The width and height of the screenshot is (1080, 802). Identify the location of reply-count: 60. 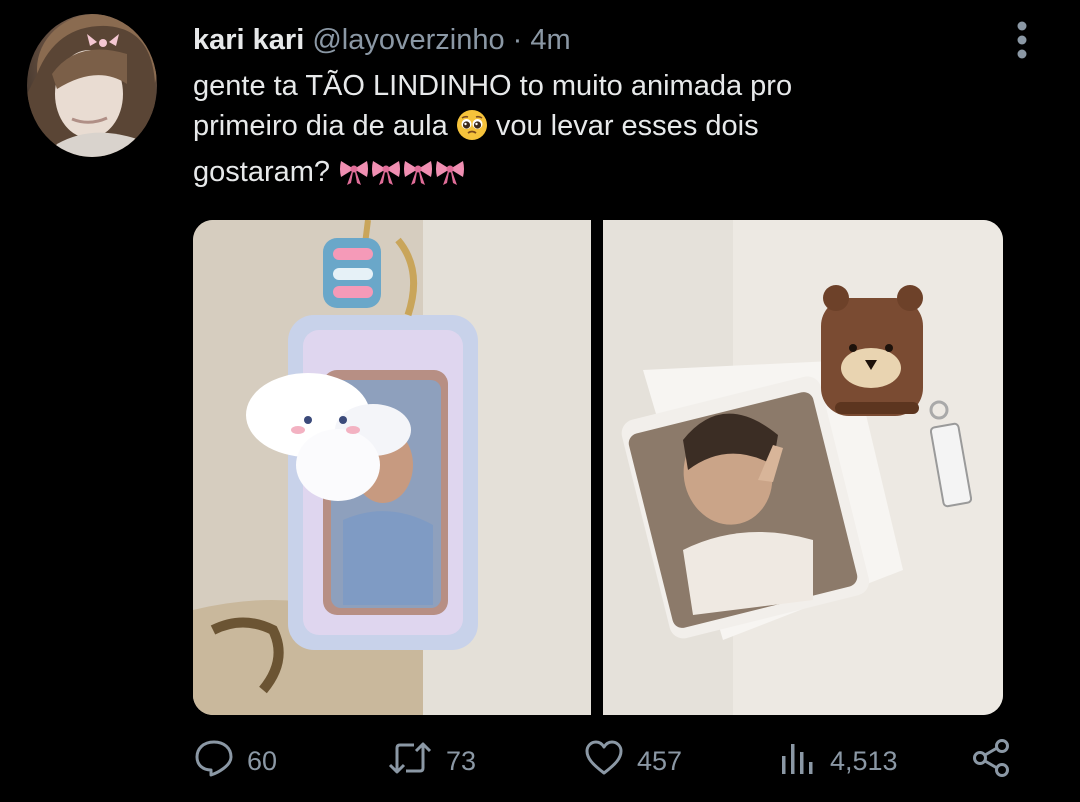
(262, 760).